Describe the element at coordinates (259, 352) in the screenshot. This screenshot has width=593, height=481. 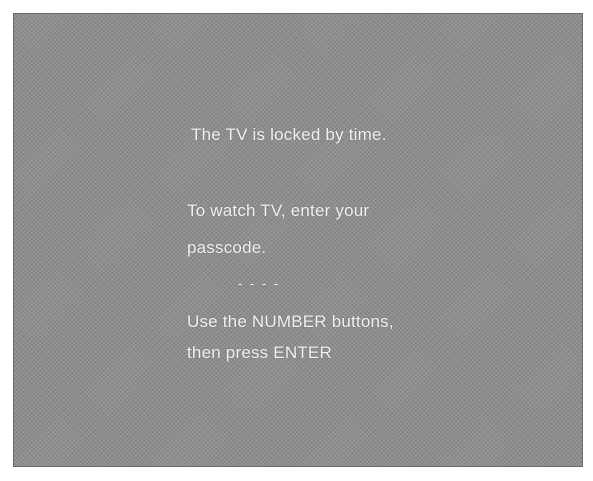
I see `instruction-line-4: then press ENTER` at that location.